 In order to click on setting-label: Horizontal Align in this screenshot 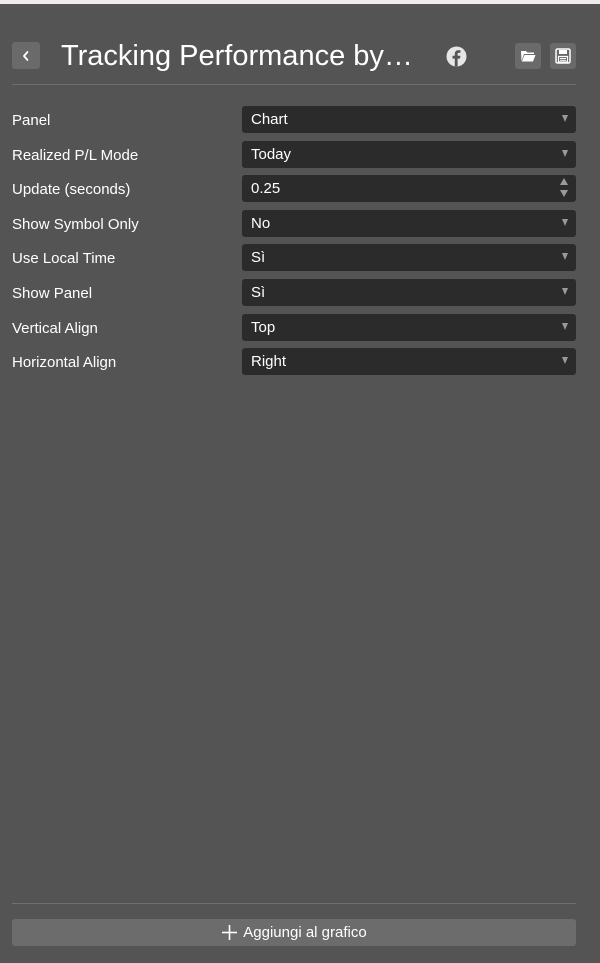, I will do `click(64, 363)`.